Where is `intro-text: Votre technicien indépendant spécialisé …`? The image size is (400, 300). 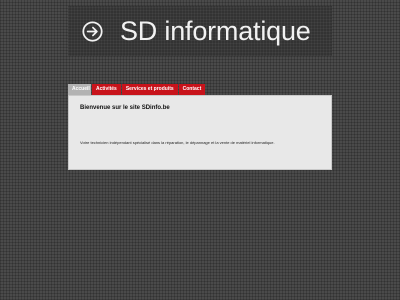
intro-text: Votre technicien indépendant spécialisé … is located at coordinates (177, 142).